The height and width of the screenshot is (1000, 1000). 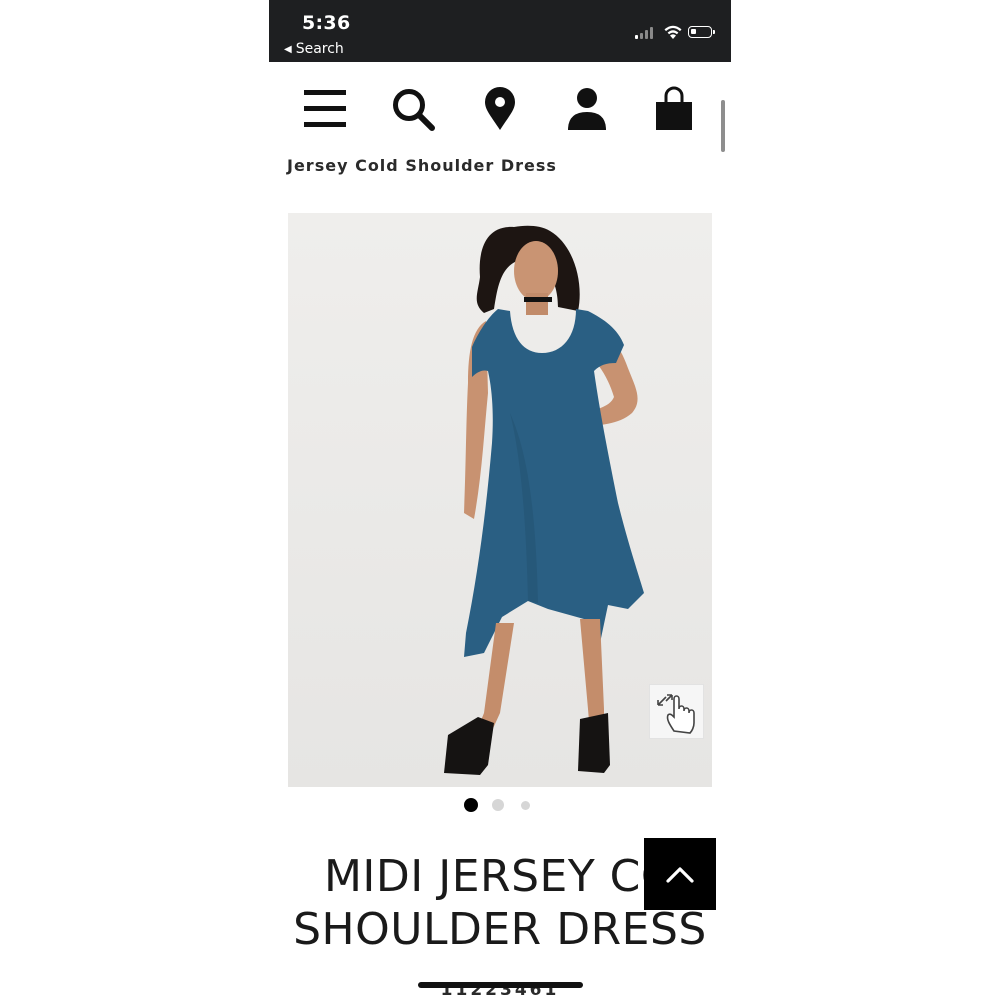 I want to click on top-navigation, so click(x=500, y=107).